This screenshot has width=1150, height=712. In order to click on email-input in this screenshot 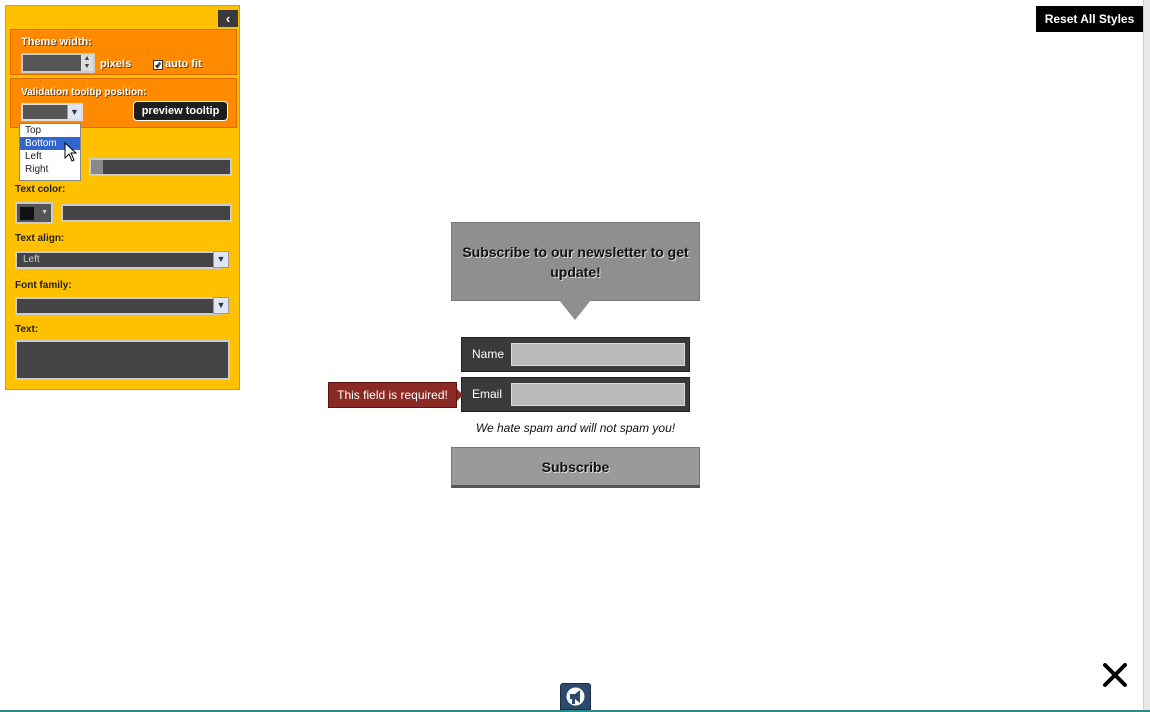, I will do `click(598, 394)`.